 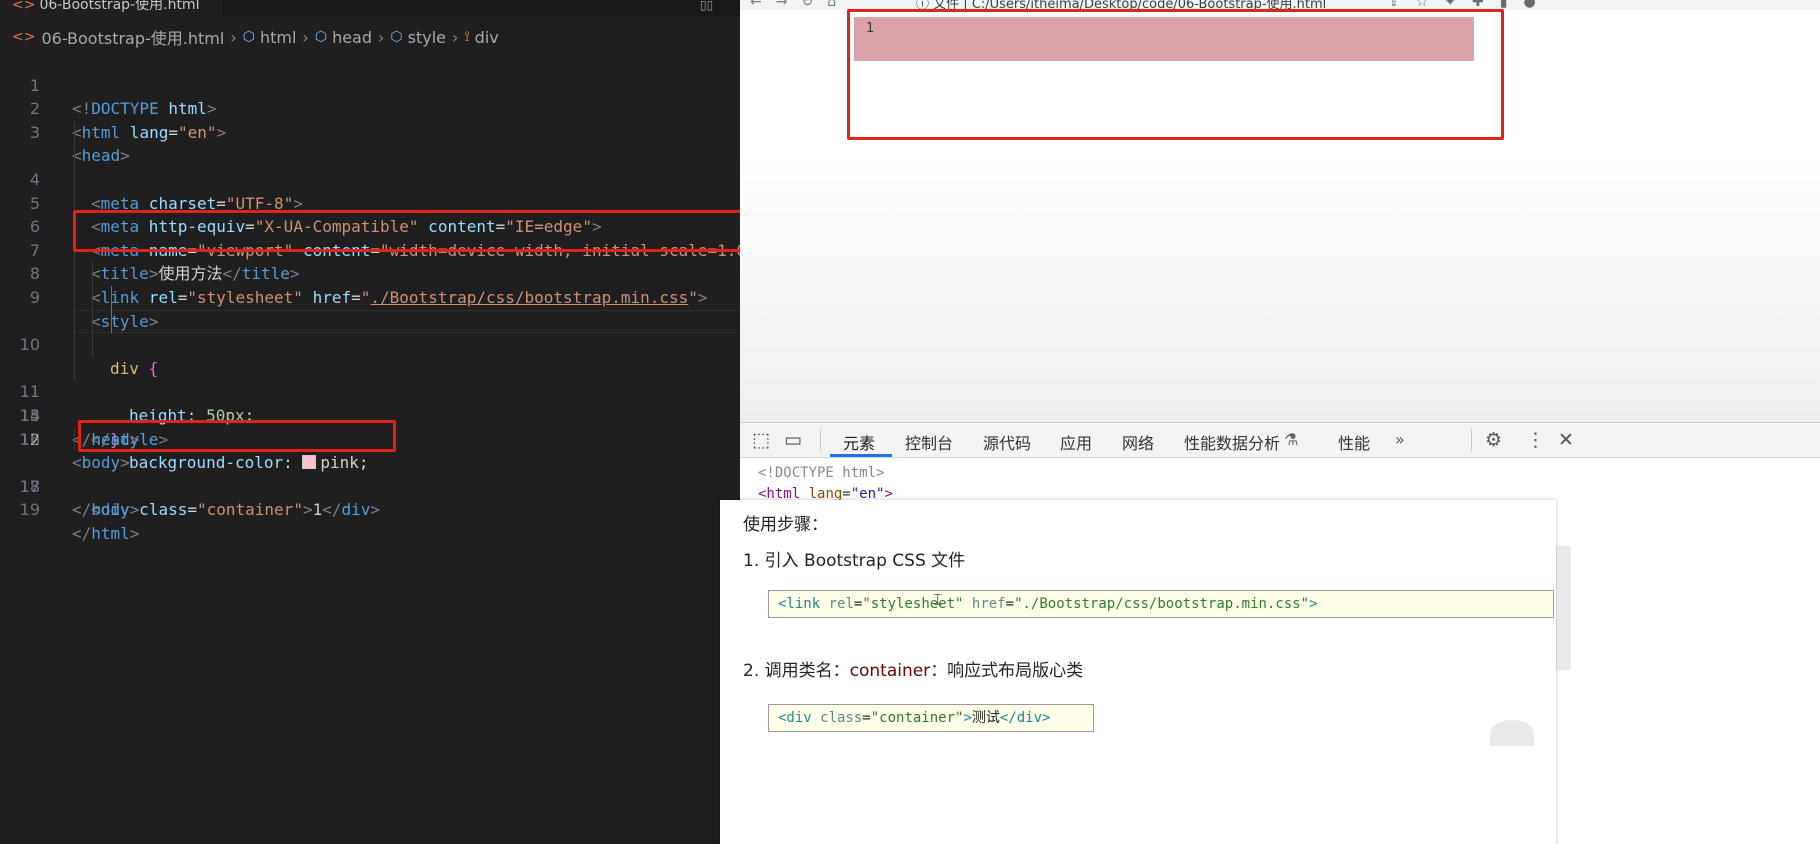 What do you see at coordinates (825, 484) in the screenshot?
I see `dom-tree: <!DOCTYPE html> <html lang="en">` at bounding box center [825, 484].